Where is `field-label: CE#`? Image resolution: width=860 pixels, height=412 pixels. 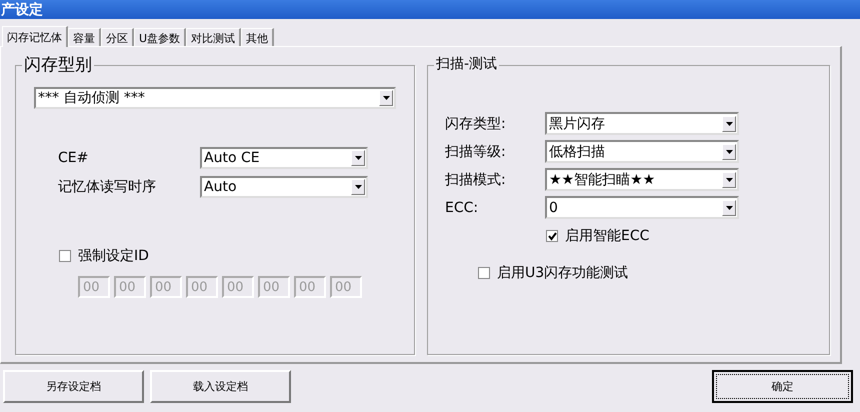 field-label: CE# is located at coordinates (74, 158).